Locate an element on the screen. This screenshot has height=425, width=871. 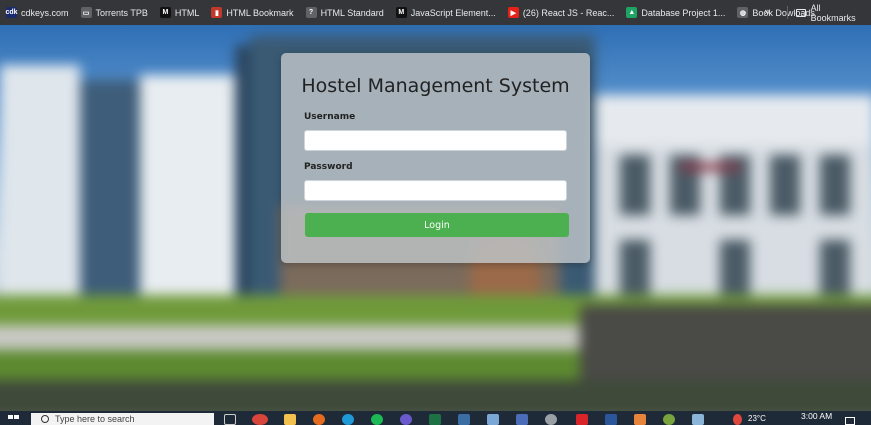
google-drive-icon: ▲ is located at coordinates (632, 12).